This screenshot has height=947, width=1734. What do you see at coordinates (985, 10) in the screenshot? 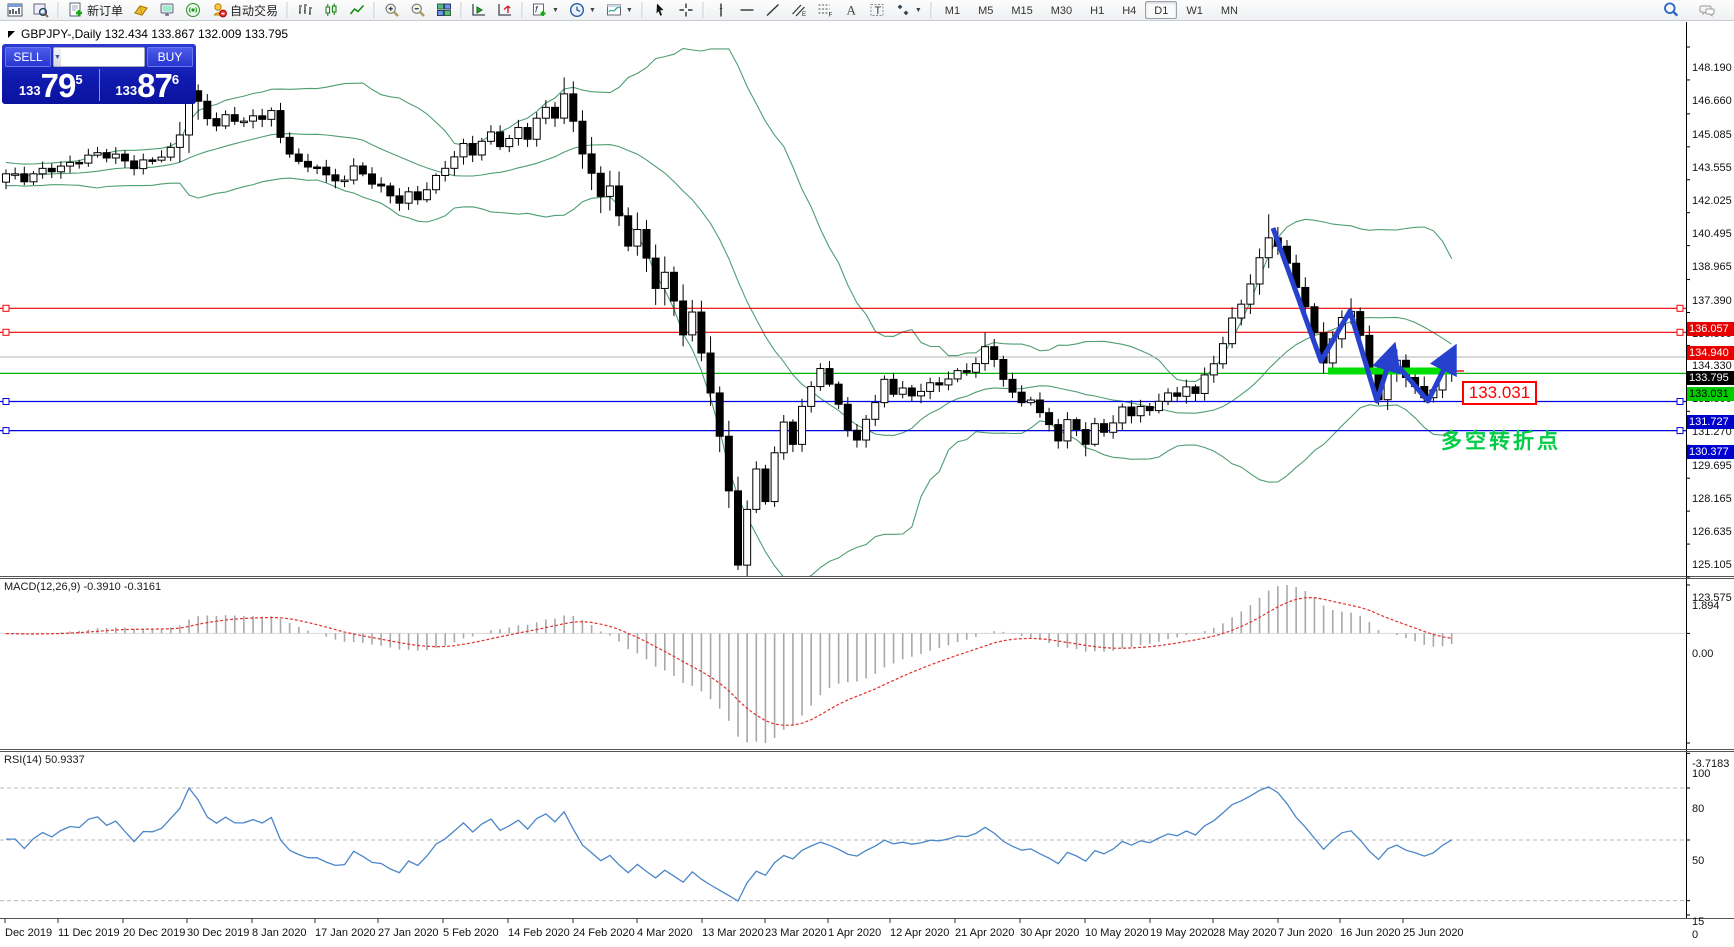
I see `timeframe-m5-button: M5` at bounding box center [985, 10].